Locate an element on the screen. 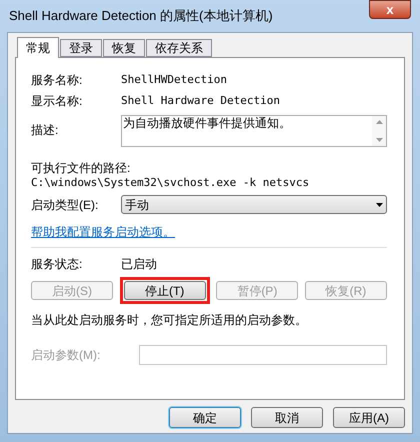  field-label: 描述: is located at coordinates (45, 130).